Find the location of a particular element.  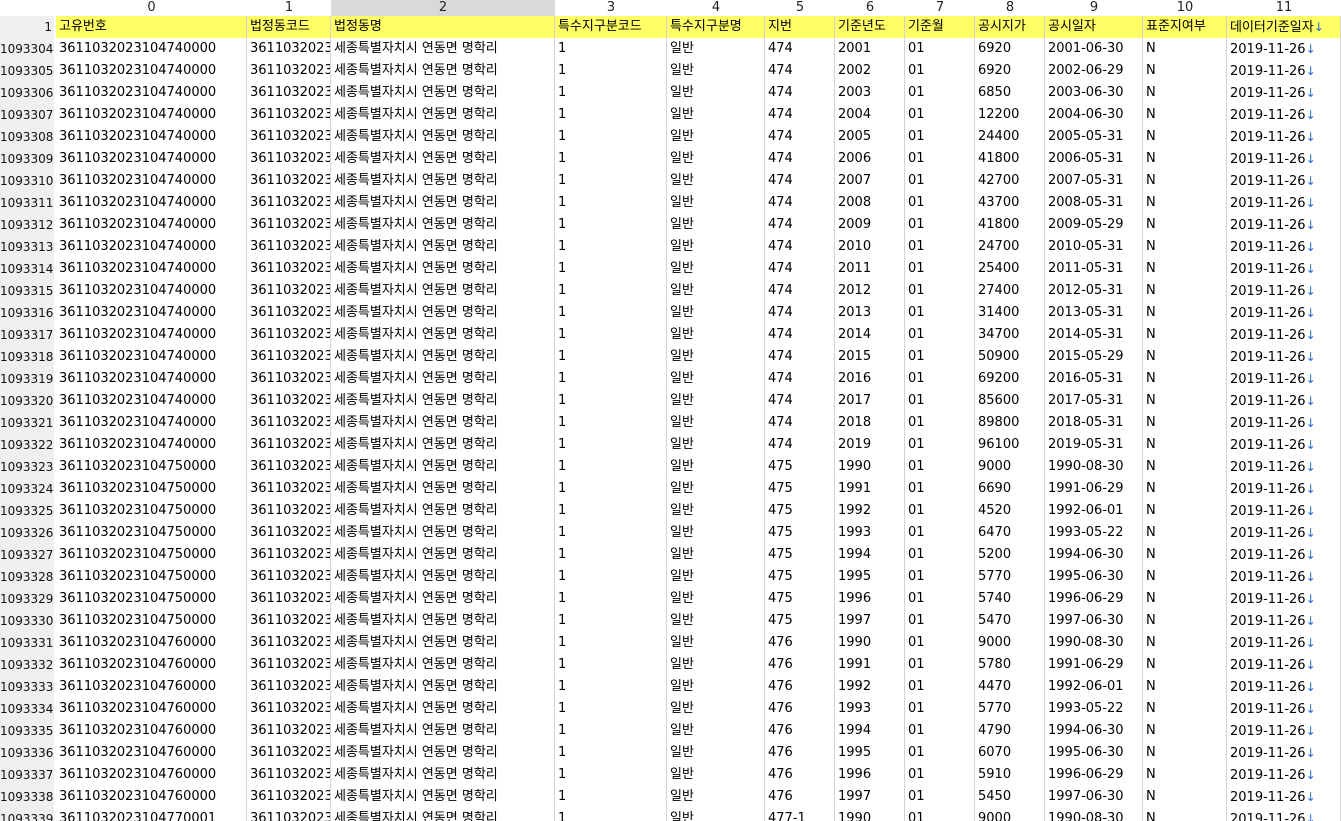

table-cell: 5470 is located at coordinates (1010, 621).